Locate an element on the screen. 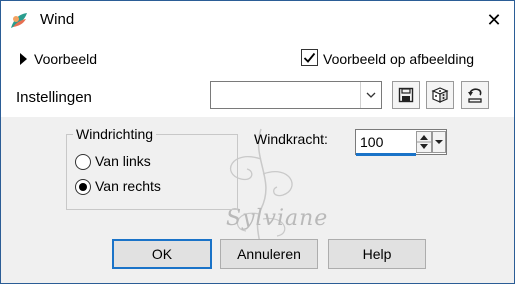 The height and width of the screenshot is (284, 515). radio-van-rechts is located at coordinates (83, 187).